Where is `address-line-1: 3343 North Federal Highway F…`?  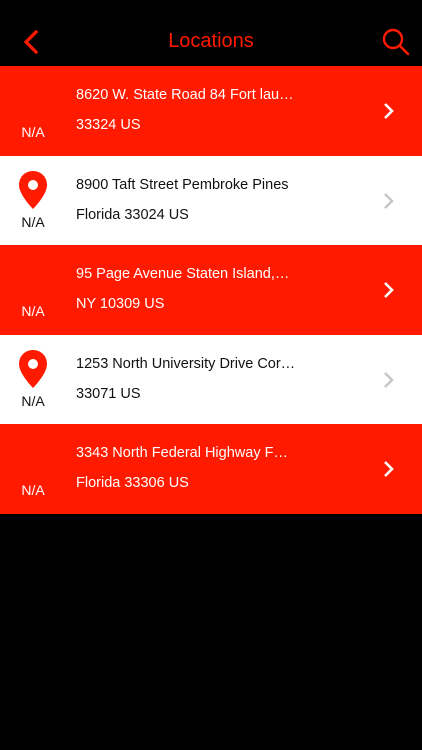 address-line-1: 3343 North Federal Highway F… is located at coordinates (182, 453).